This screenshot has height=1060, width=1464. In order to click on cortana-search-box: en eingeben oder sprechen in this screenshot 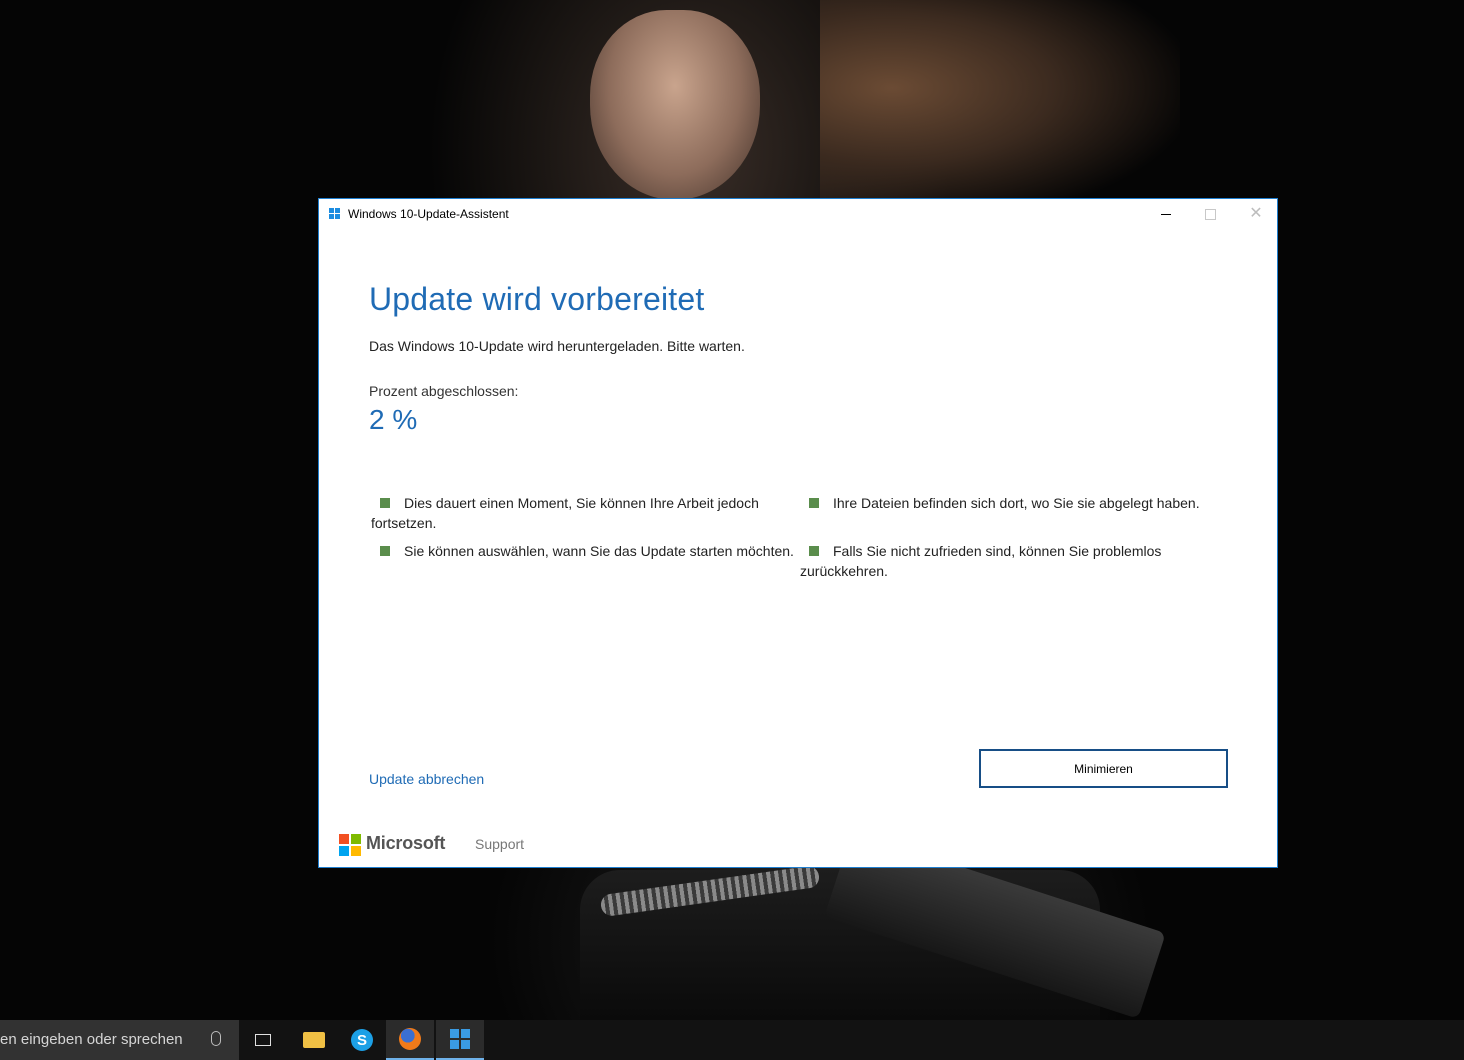, I will do `click(119, 1040)`.